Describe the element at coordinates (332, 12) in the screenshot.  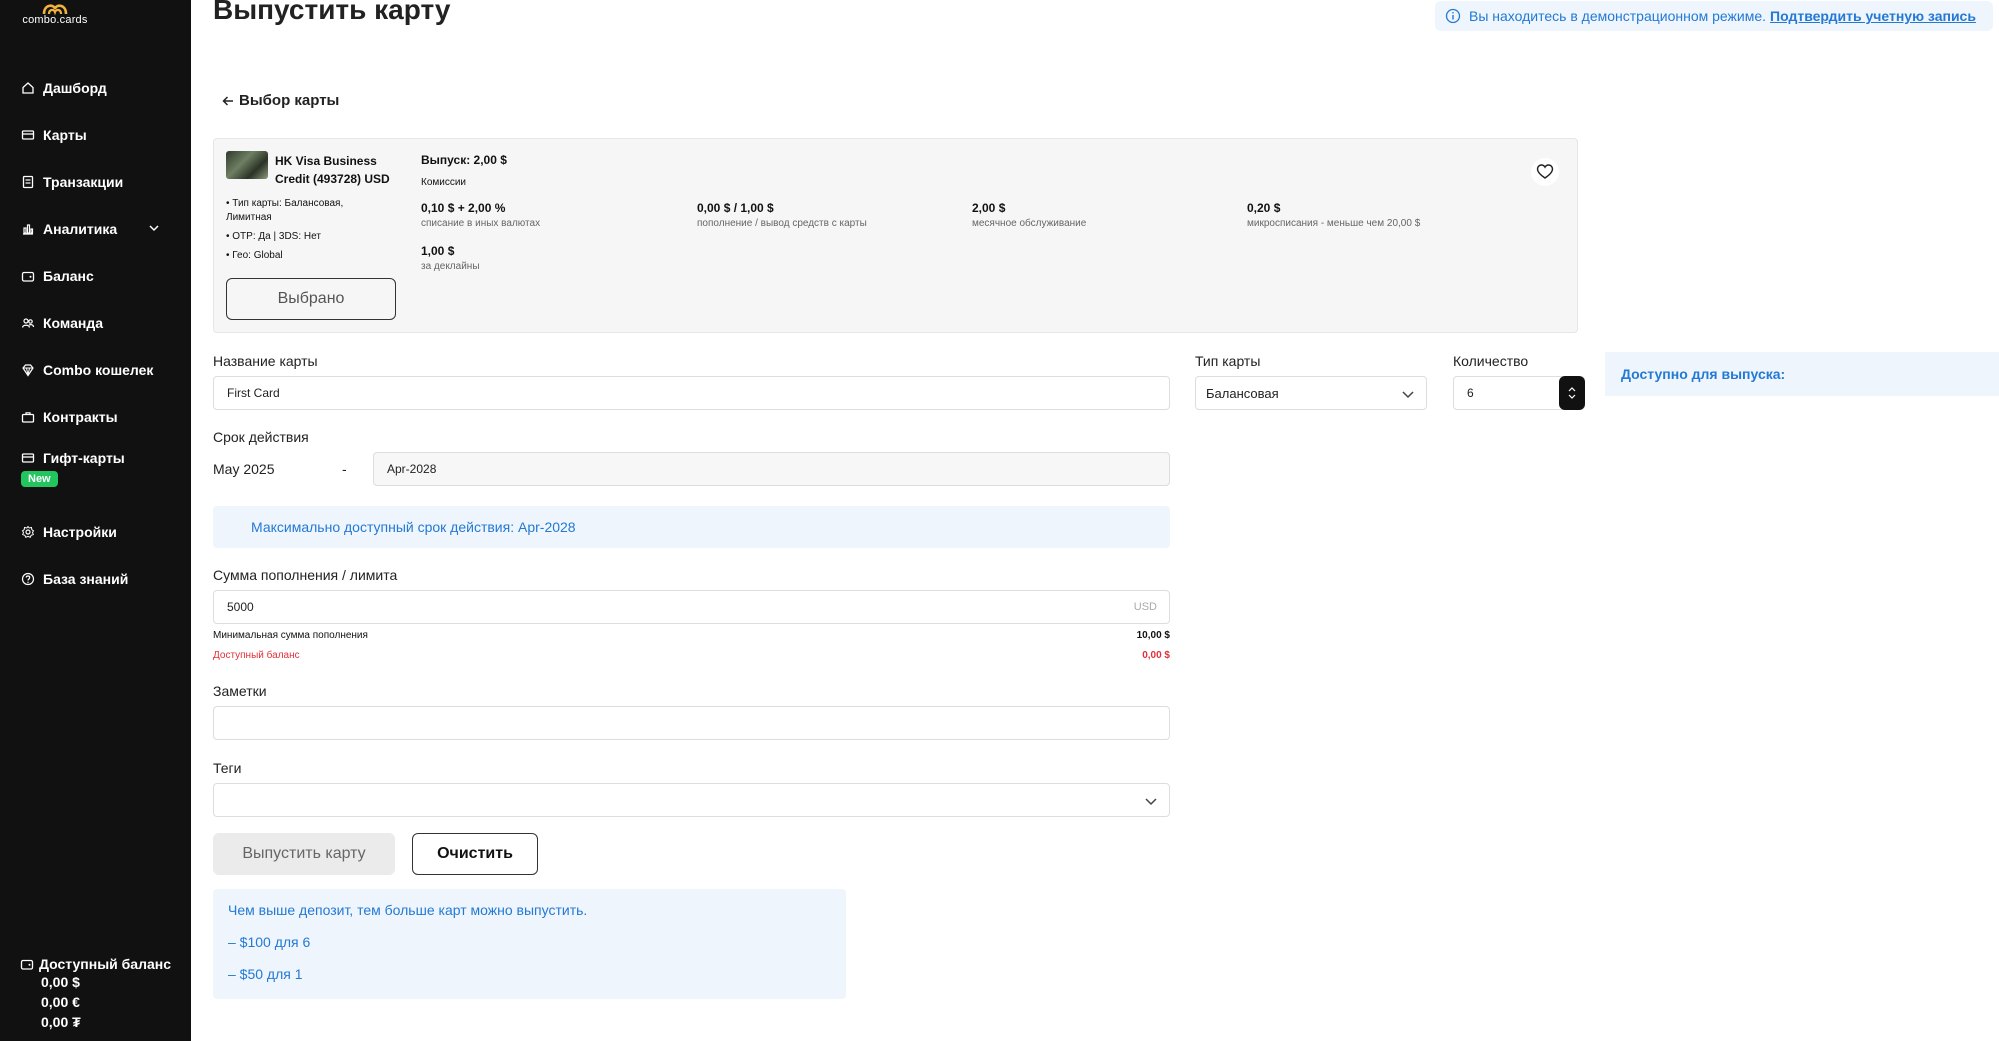
I see `page-title: Выпустить карту` at that location.